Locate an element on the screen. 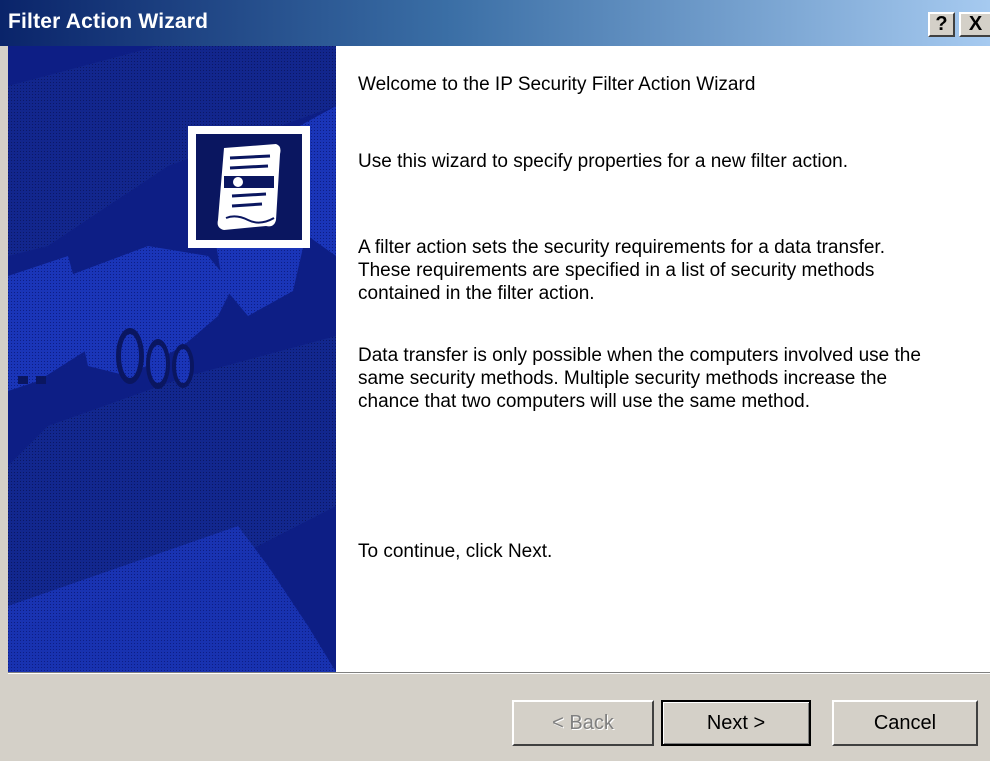 The image size is (990, 761). window-title: Filter Action Wizard is located at coordinates (108, 21).